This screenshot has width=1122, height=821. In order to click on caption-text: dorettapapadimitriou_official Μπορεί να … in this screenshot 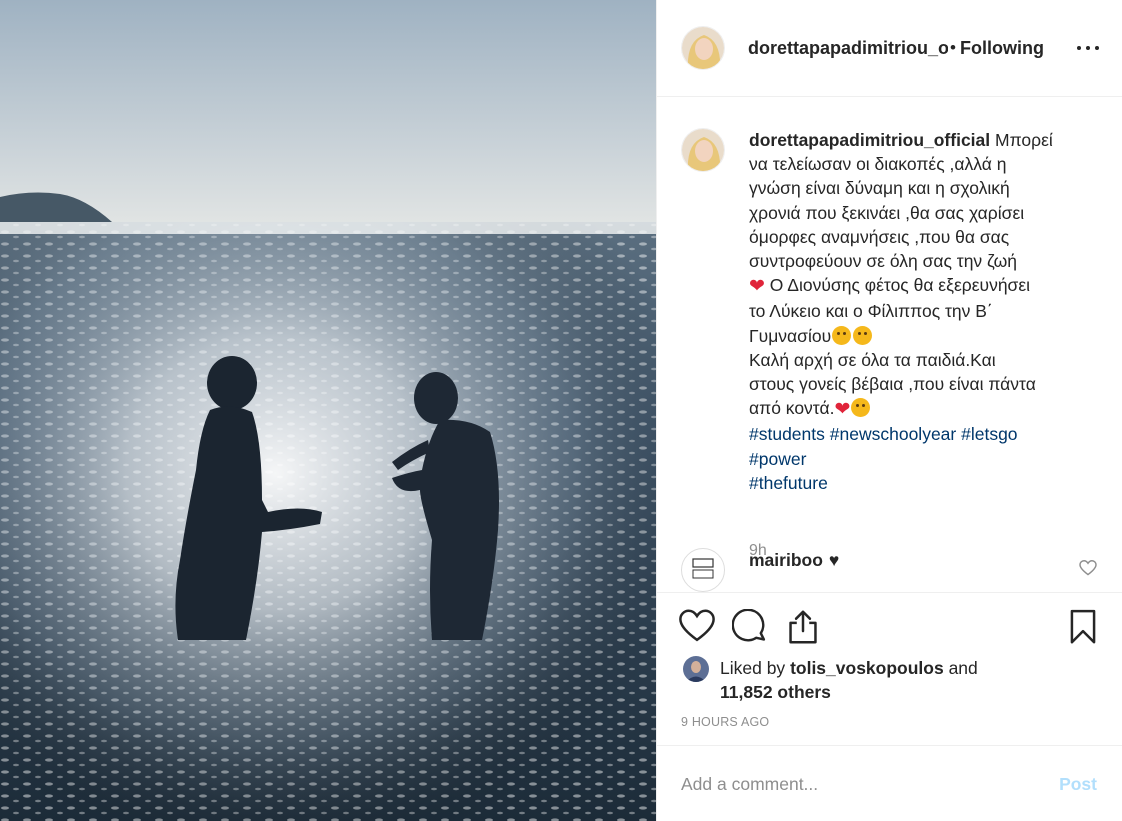, I will do `click(921, 311)`.